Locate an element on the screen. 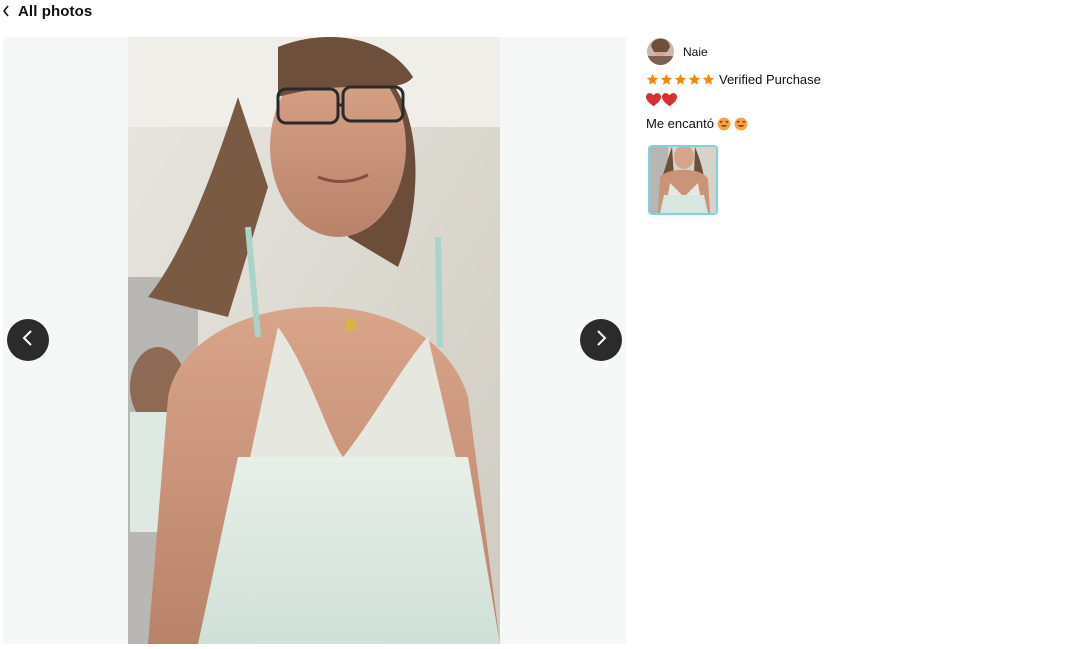 The height and width of the screenshot is (649, 1080). star-rating is located at coordinates (680, 79).